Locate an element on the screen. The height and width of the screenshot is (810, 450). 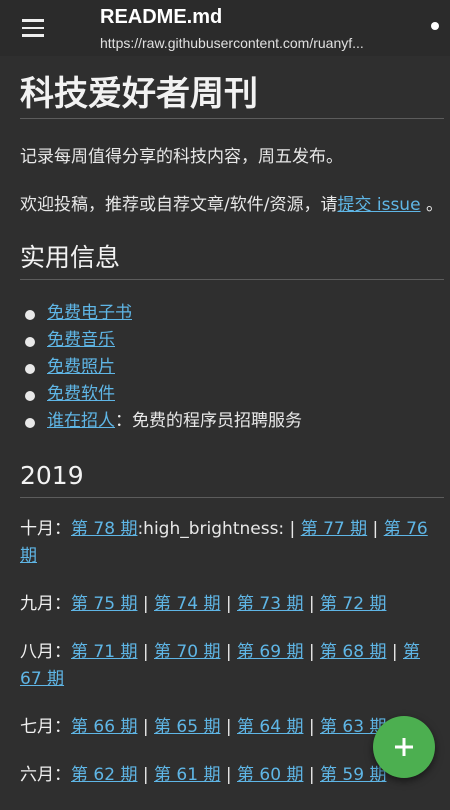
issue-link: 第 75 期 is located at coordinates (104, 604).